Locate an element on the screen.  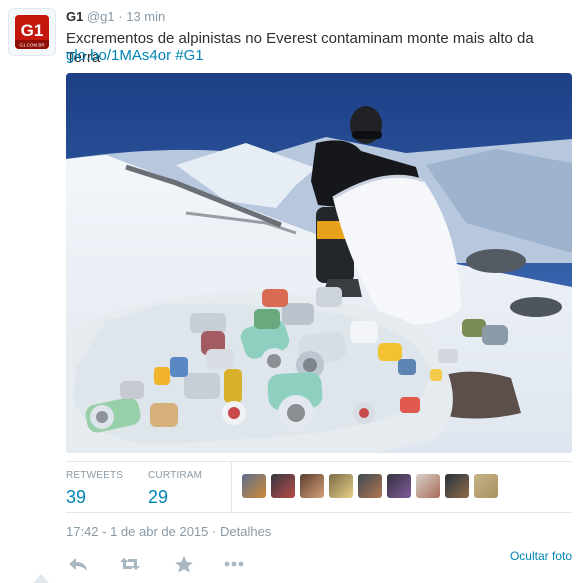
timestamp-text: 17:42 - 1 de abr de 2015 is located at coordinates (137, 531).